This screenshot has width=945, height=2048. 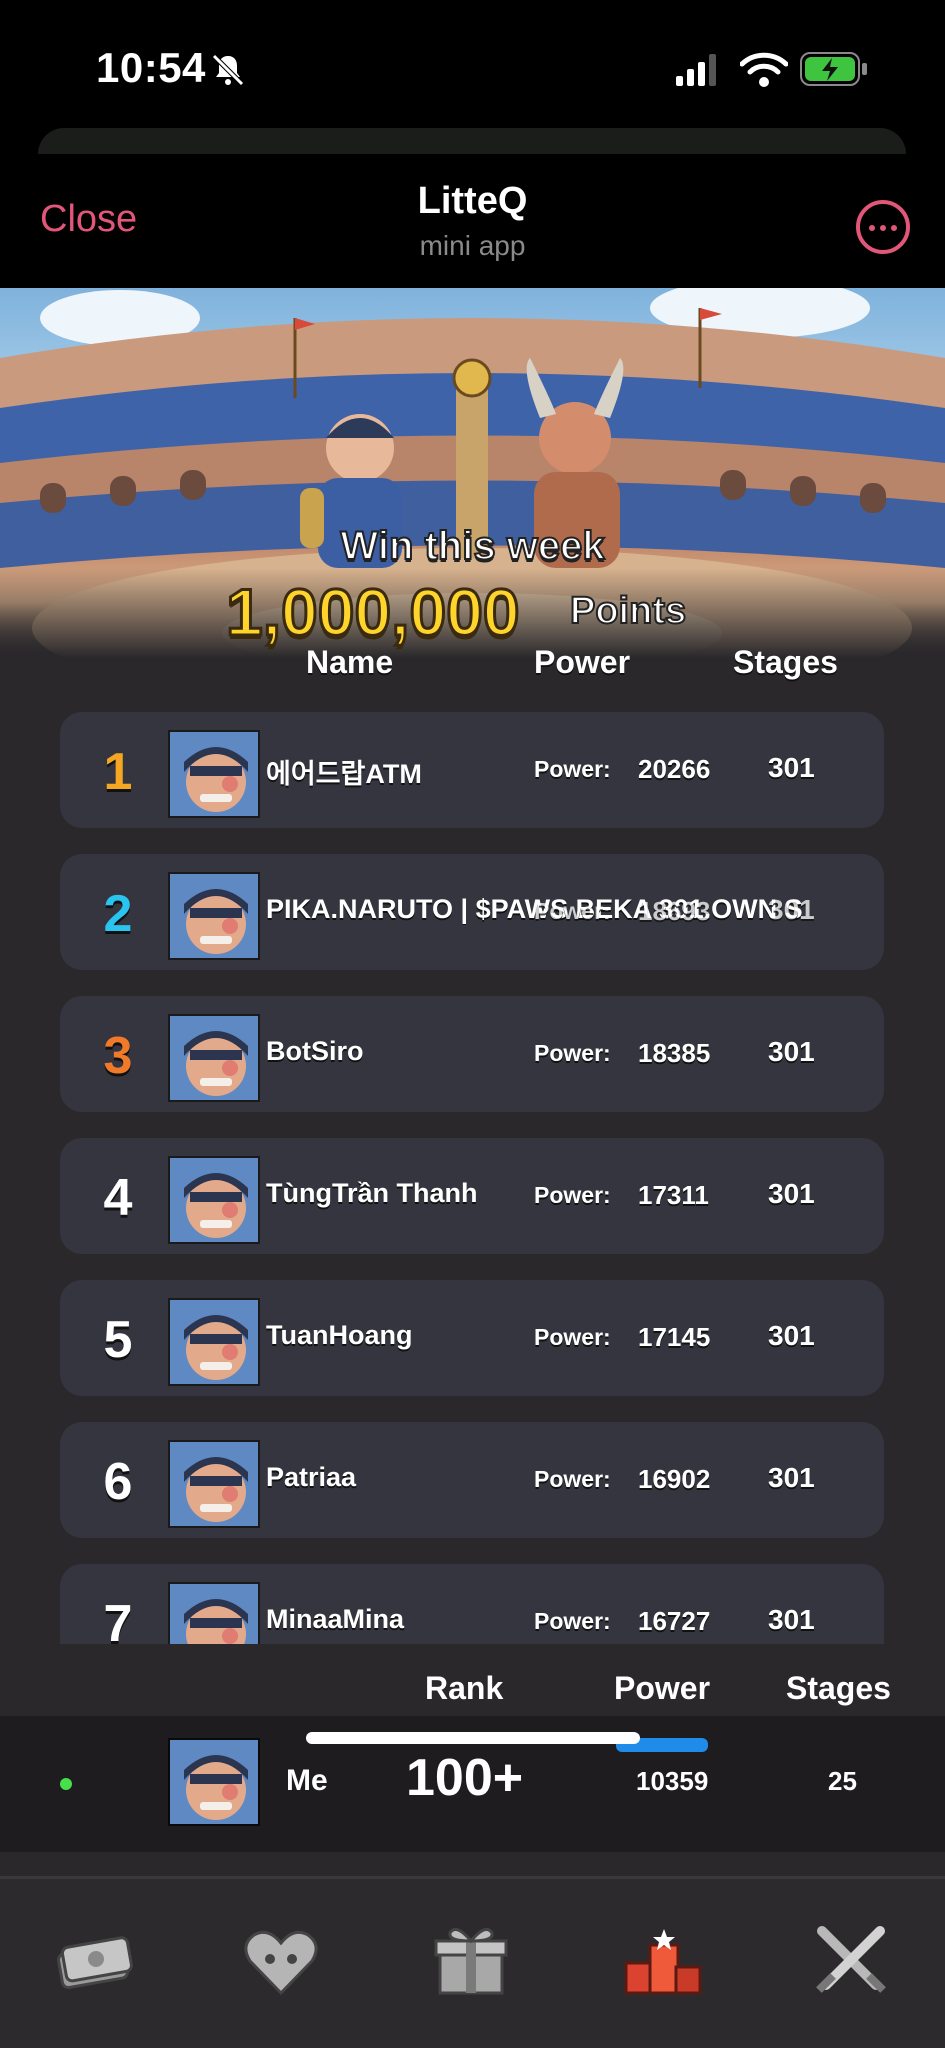 What do you see at coordinates (118, 1619) in the screenshot?
I see `rank-number: 7` at bounding box center [118, 1619].